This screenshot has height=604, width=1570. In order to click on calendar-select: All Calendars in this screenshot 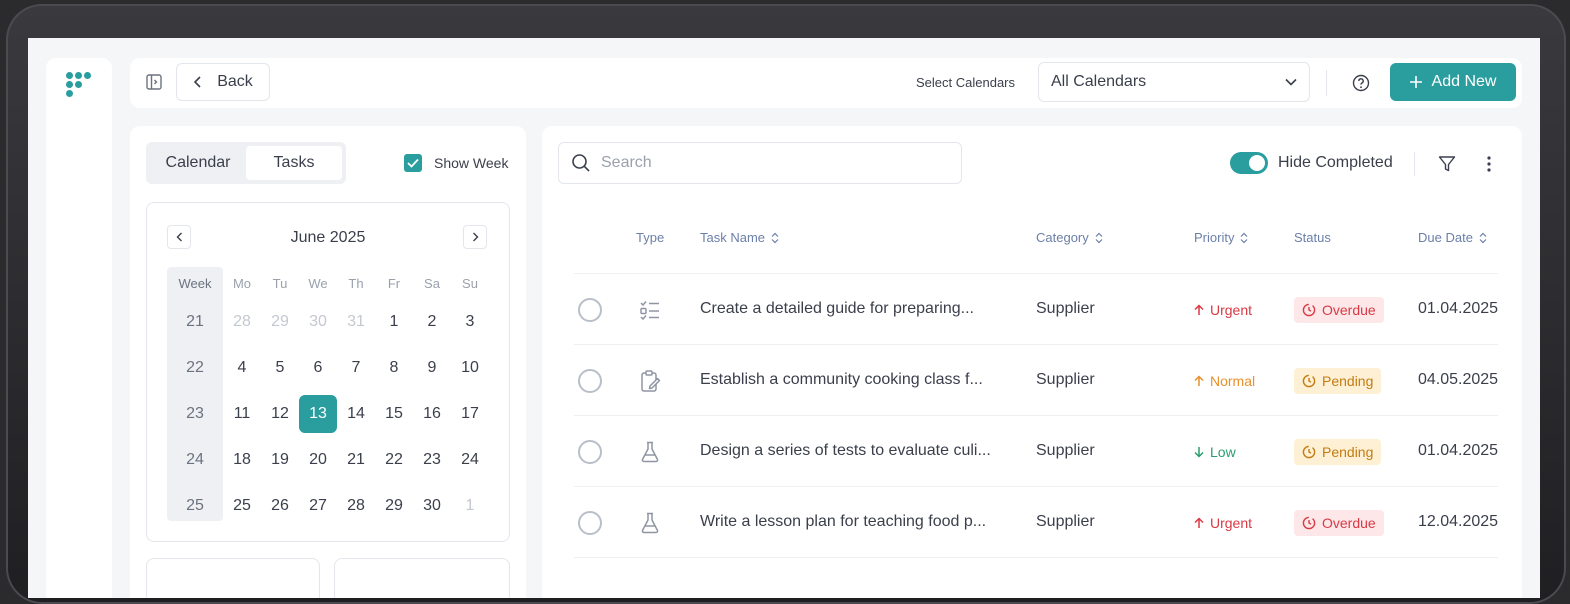, I will do `click(1174, 82)`.